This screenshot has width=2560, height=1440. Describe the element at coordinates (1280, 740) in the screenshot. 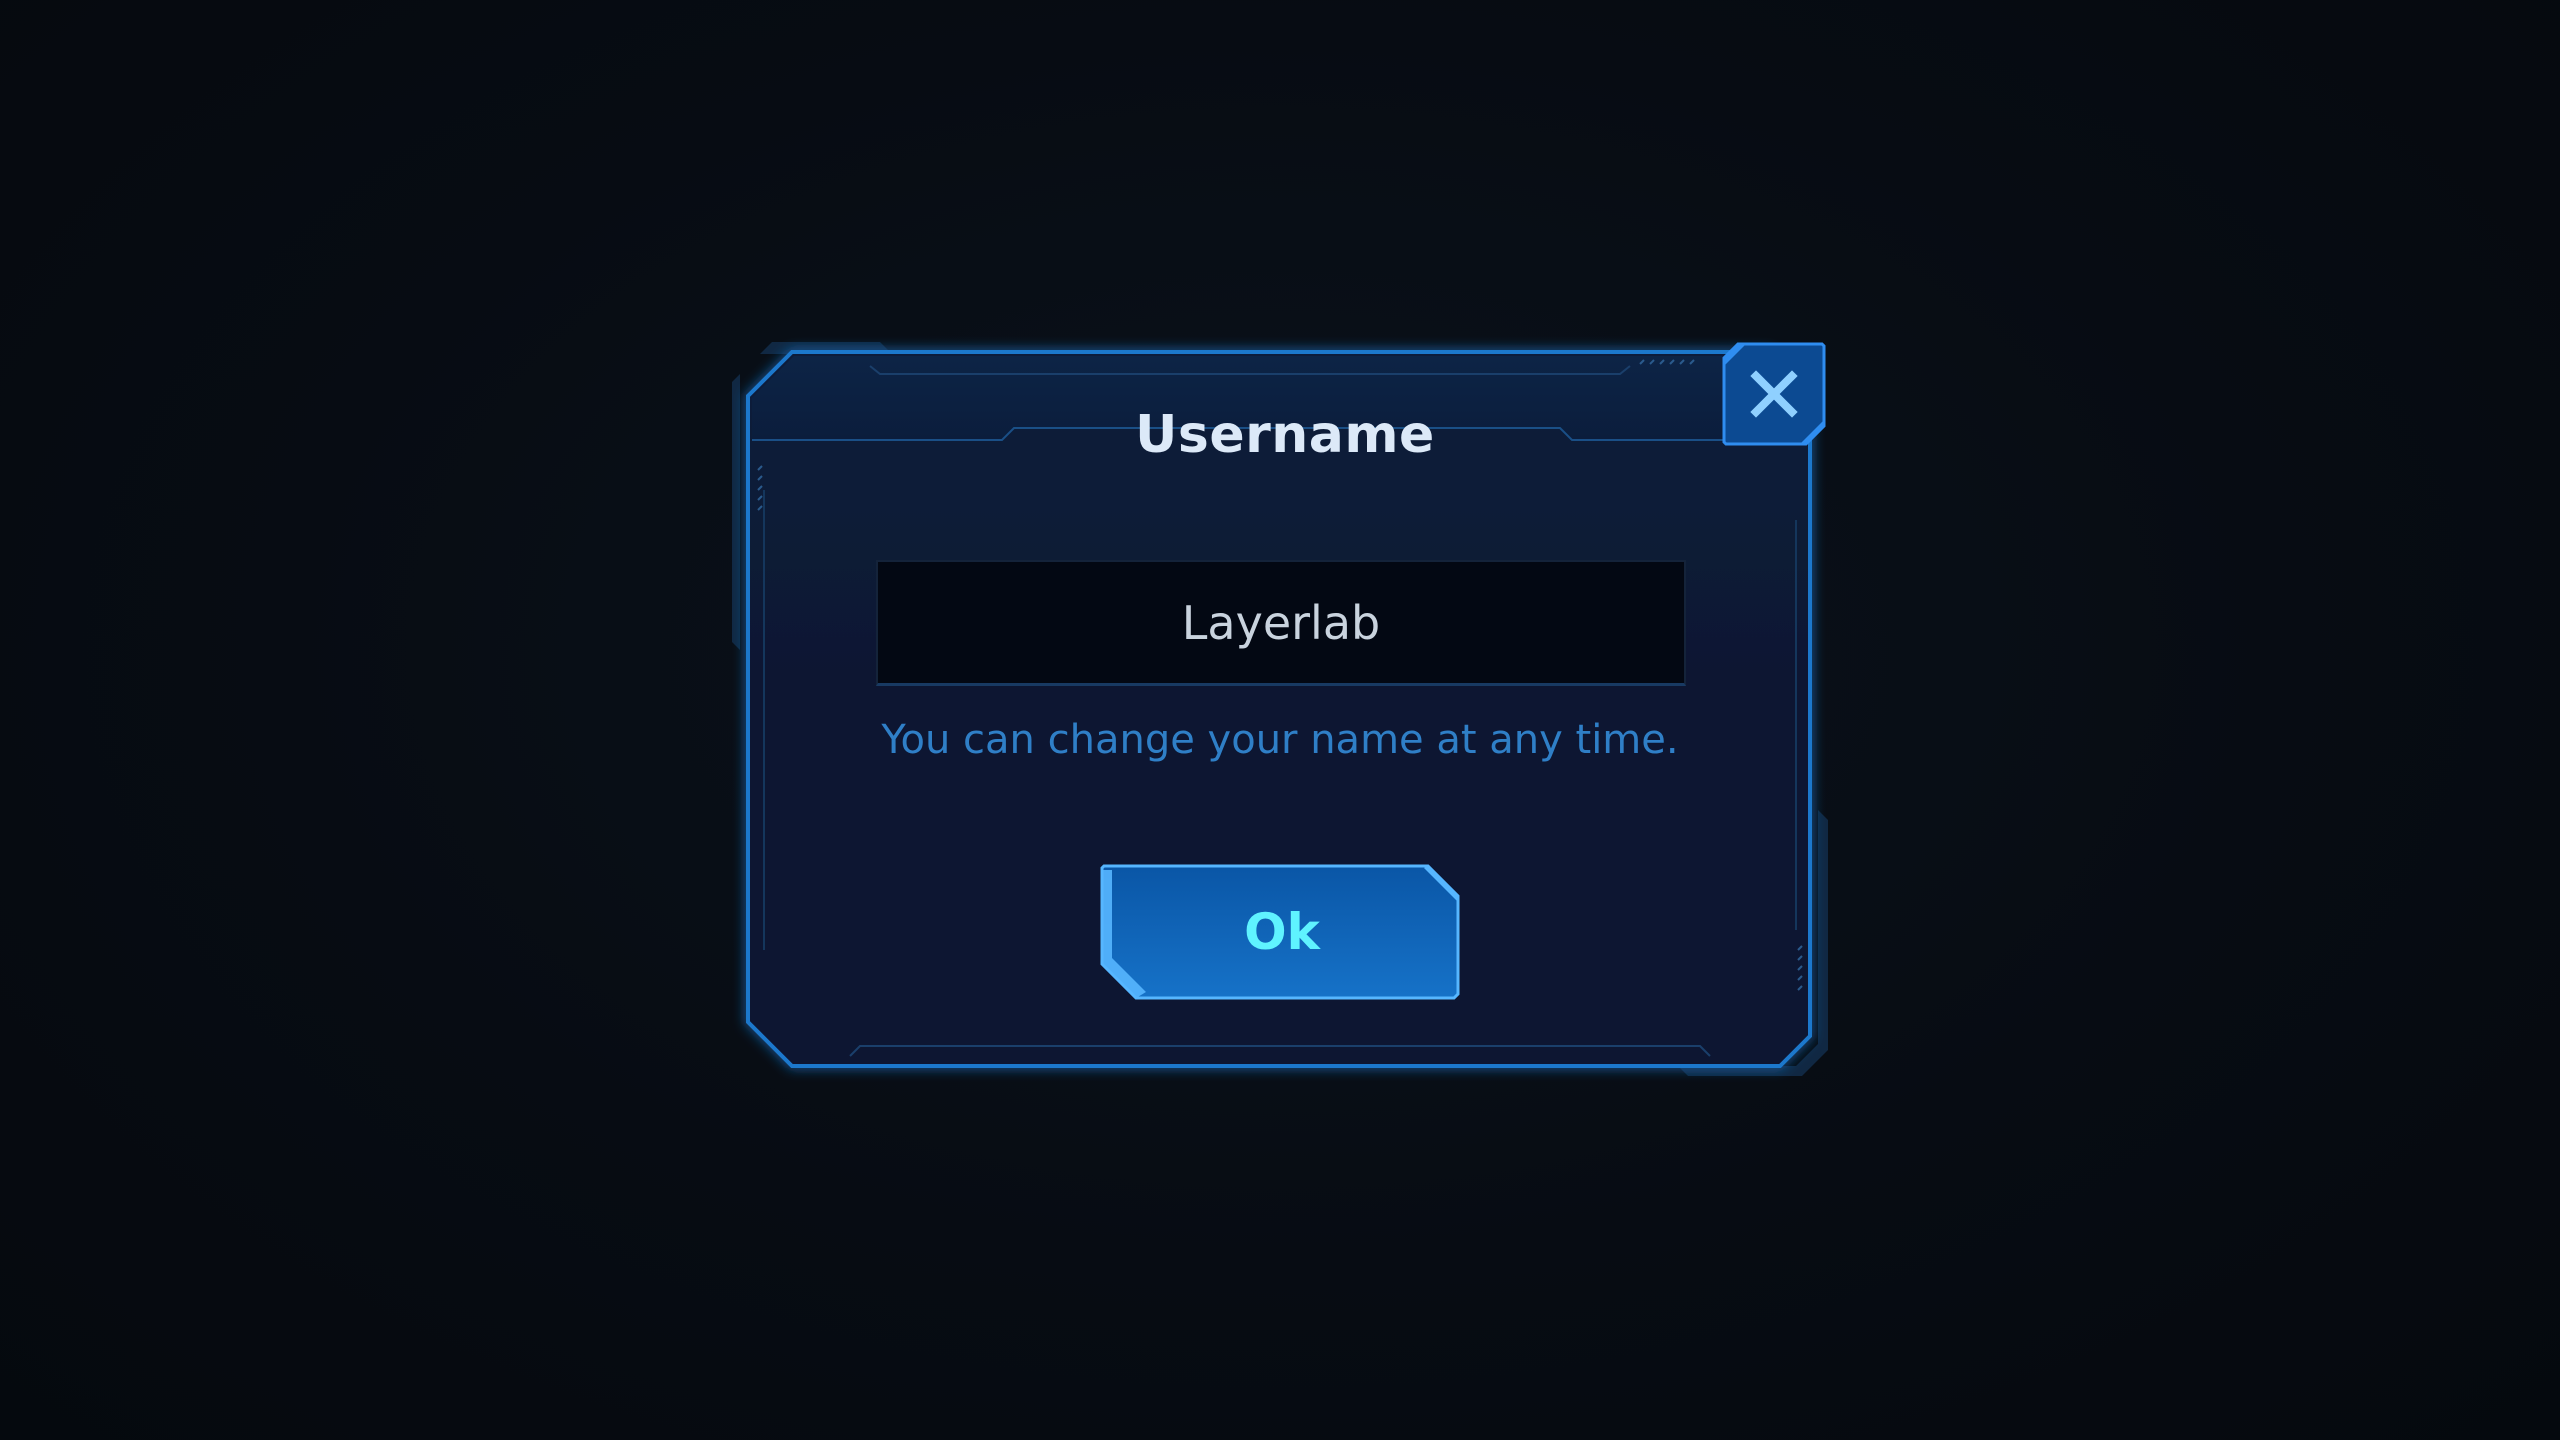

I see `hint-text: You can change your name at any time.` at that location.